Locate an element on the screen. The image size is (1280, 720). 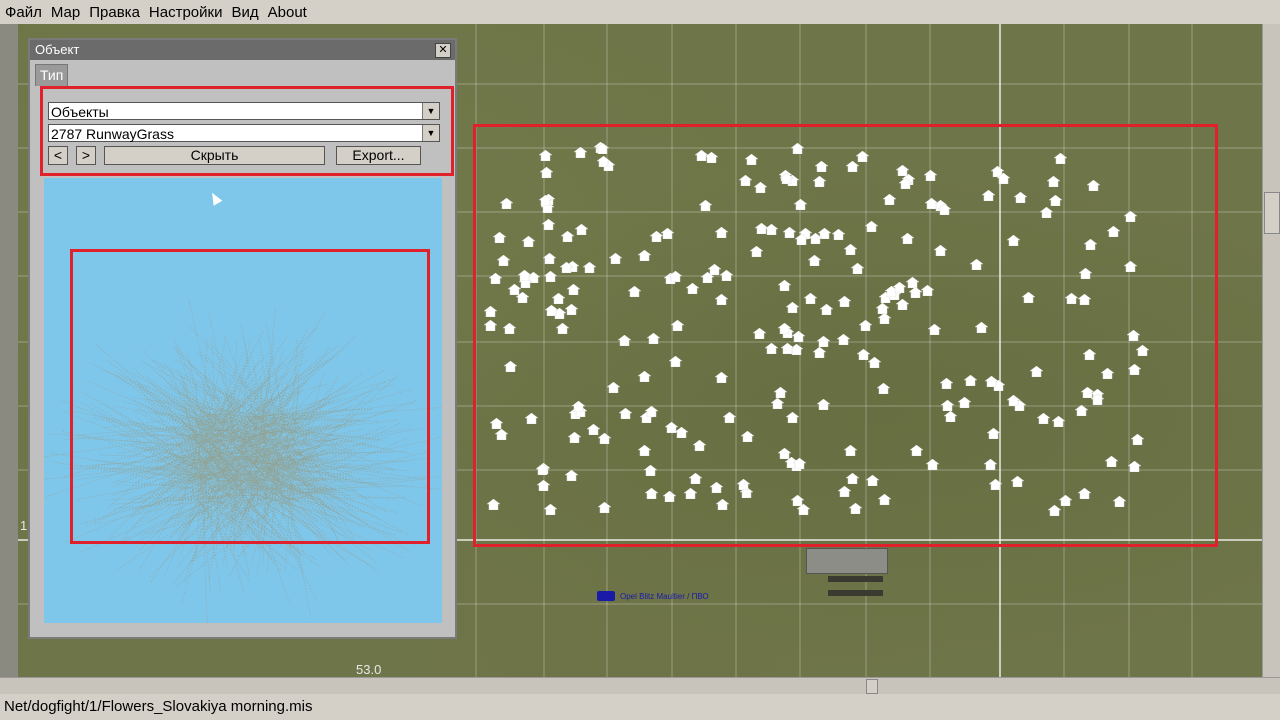
vehicle-icon is located at coordinates (606, 596).